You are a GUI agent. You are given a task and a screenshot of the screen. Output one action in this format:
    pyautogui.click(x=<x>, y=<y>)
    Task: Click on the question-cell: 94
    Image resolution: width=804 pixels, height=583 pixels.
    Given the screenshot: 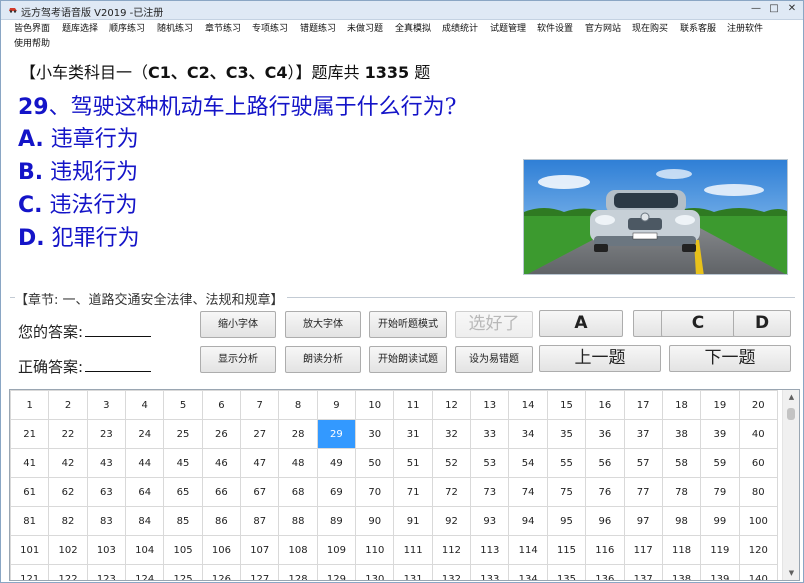 What is the action you would take?
    pyautogui.click(x=528, y=521)
    